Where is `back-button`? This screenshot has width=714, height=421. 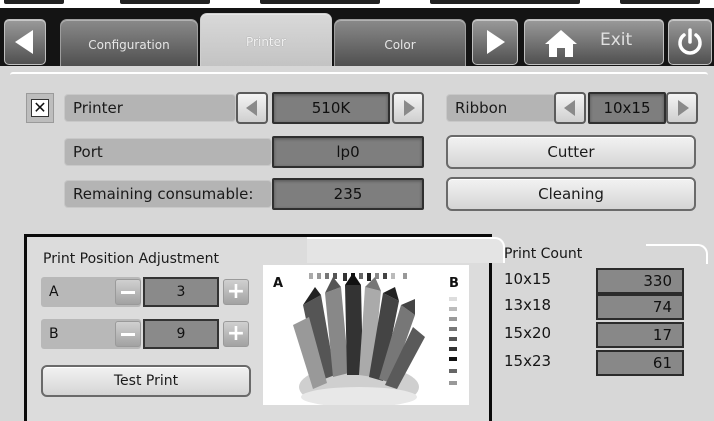 back-button is located at coordinates (25, 42).